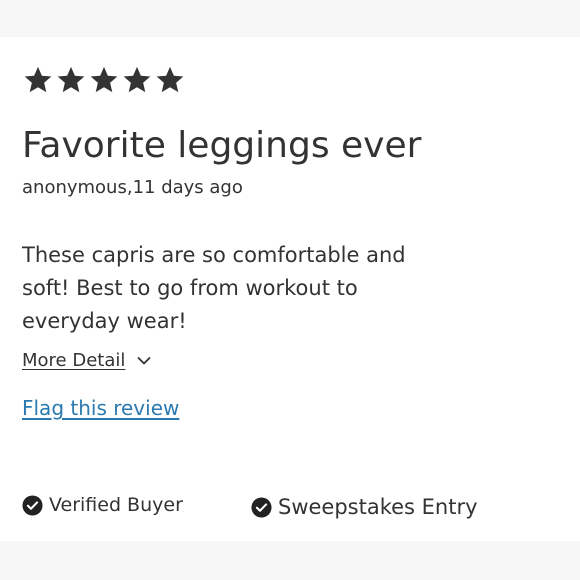 The width and height of the screenshot is (580, 580). Describe the element at coordinates (132, 187) in the screenshot. I see `review-author-date: anonymous,11 days ago` at that location.